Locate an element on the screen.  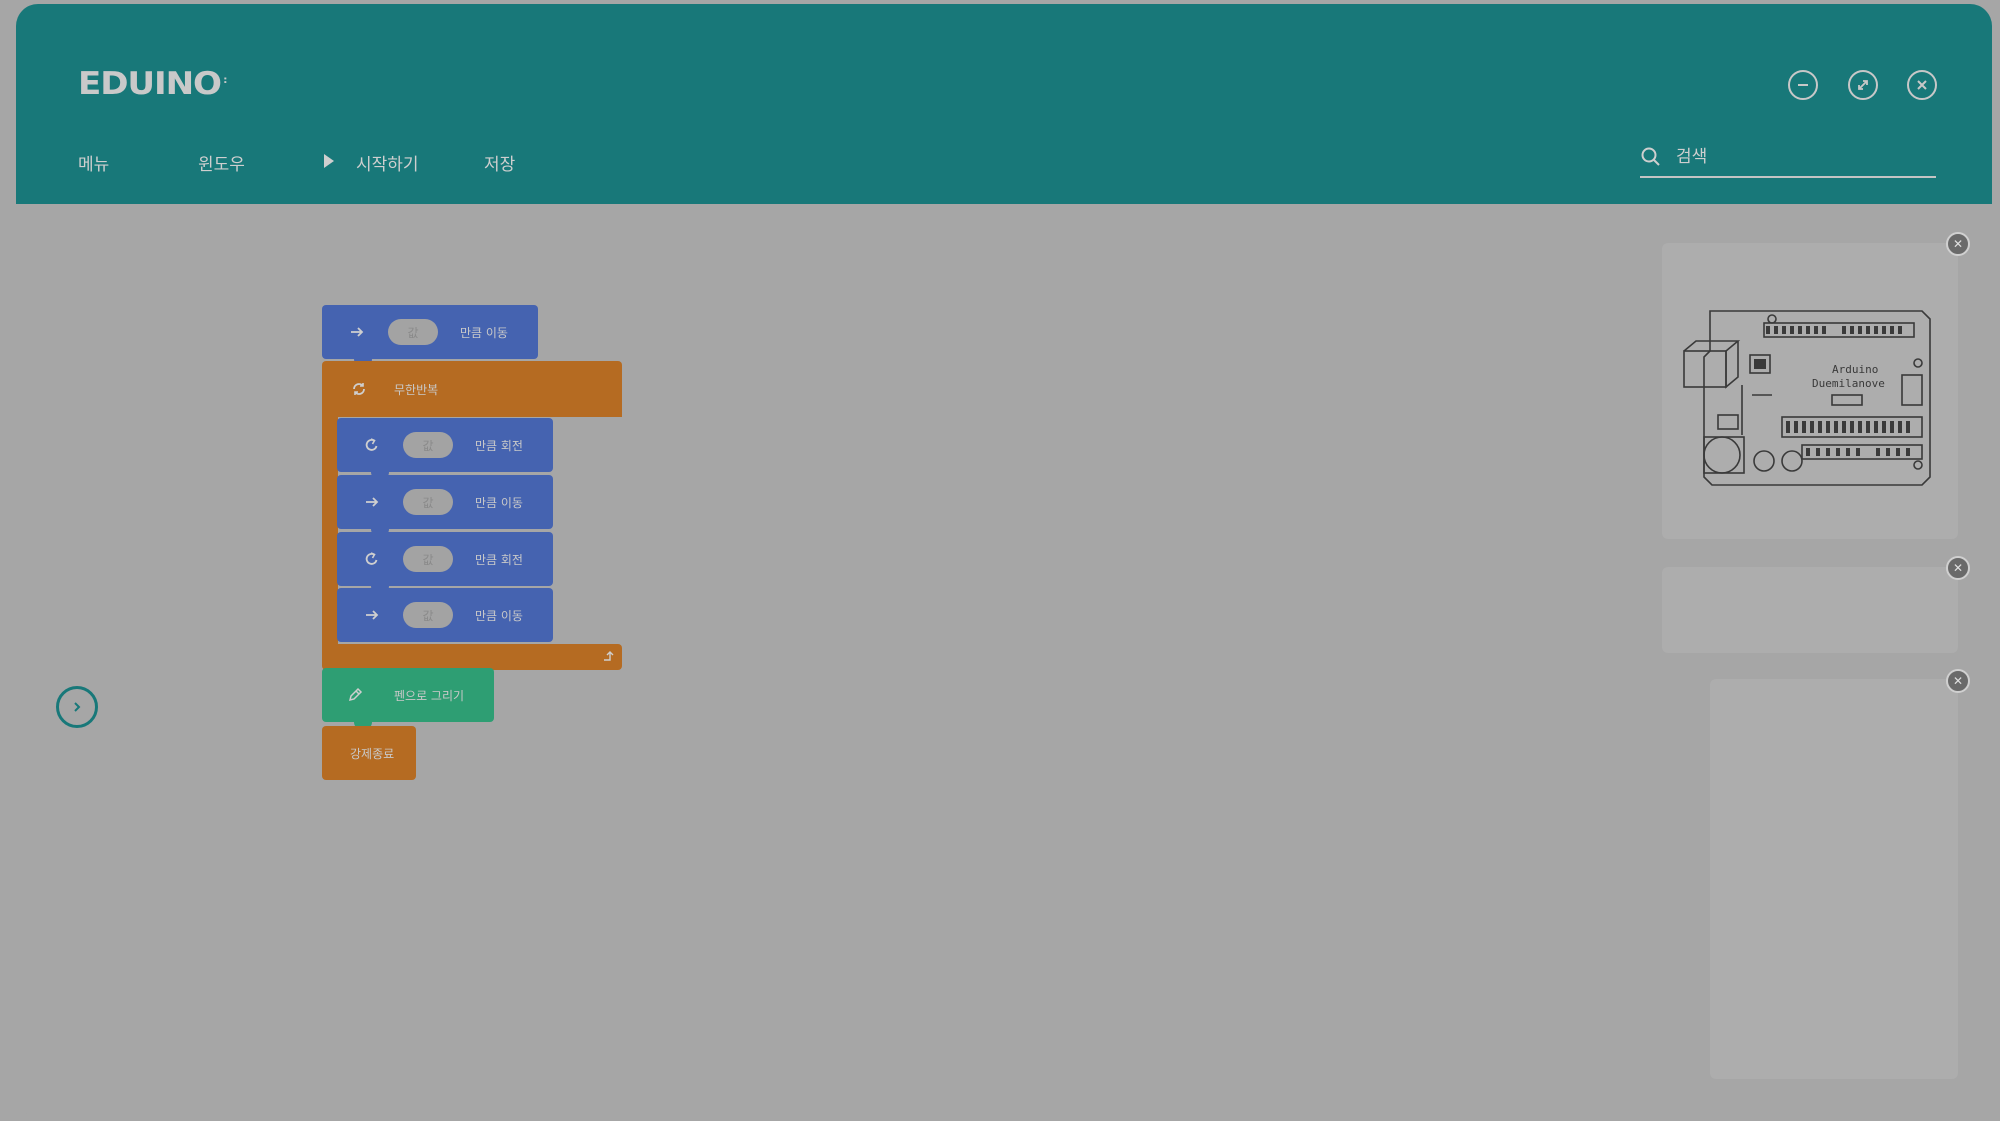
svg-text: Arduino is located at coordinates (1855, 369).